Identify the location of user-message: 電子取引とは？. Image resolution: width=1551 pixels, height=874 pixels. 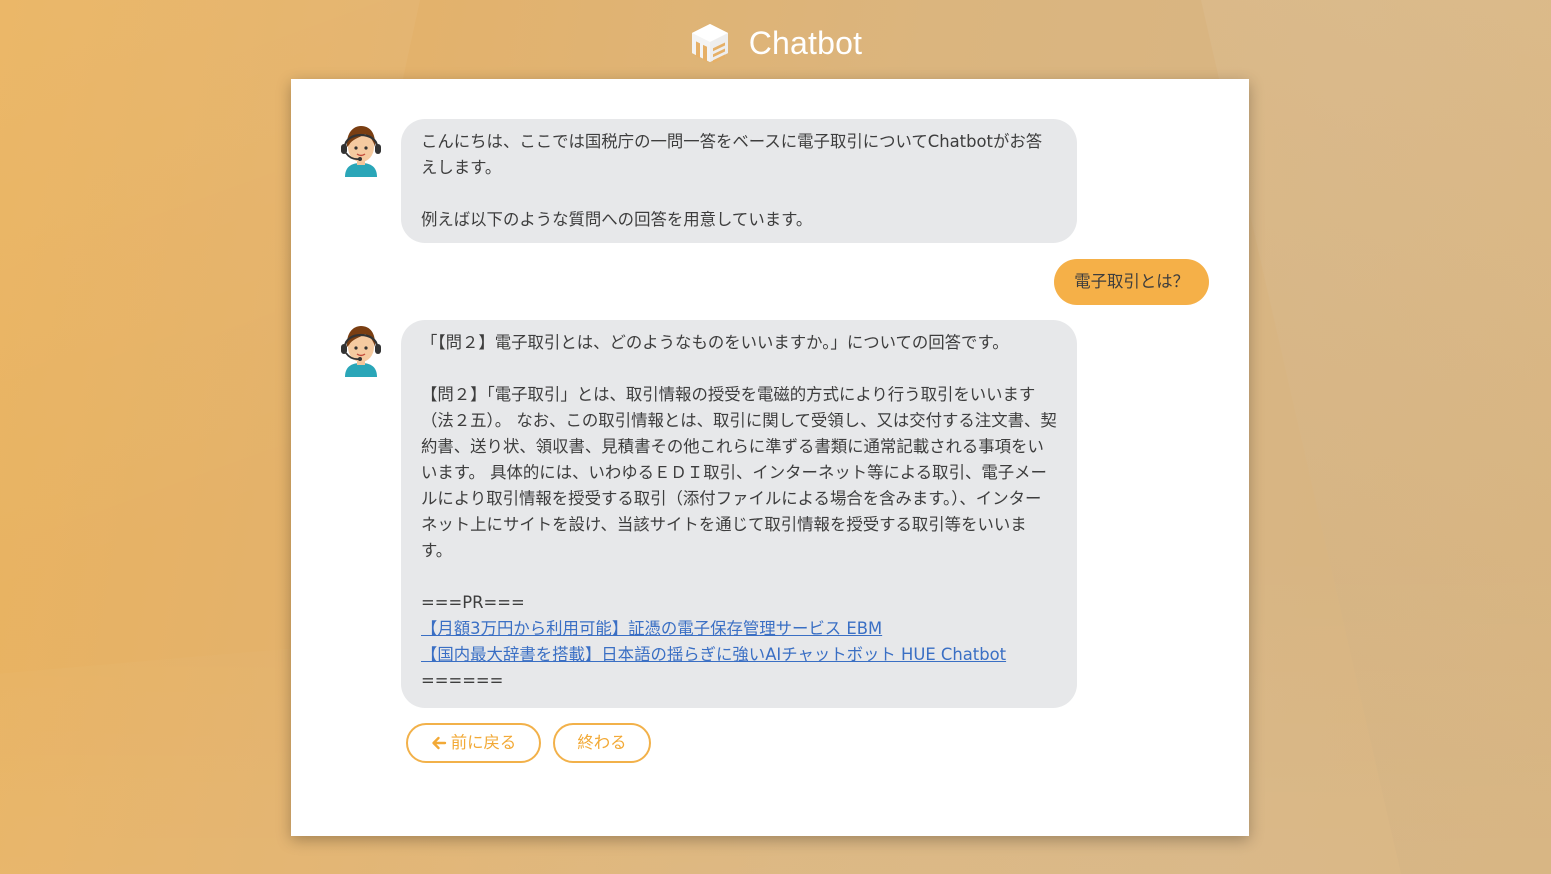
(1131, 282).